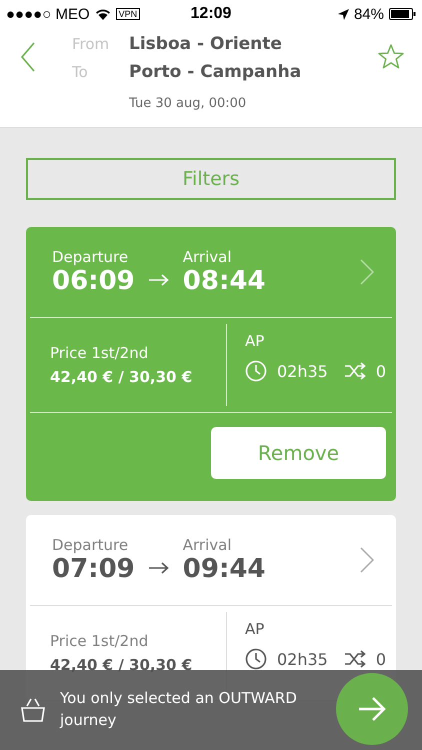  What do you see at coordinates (93, 281) in the screenshot?
I see `departure-time: 06:09` at bounding box center [93, 281].